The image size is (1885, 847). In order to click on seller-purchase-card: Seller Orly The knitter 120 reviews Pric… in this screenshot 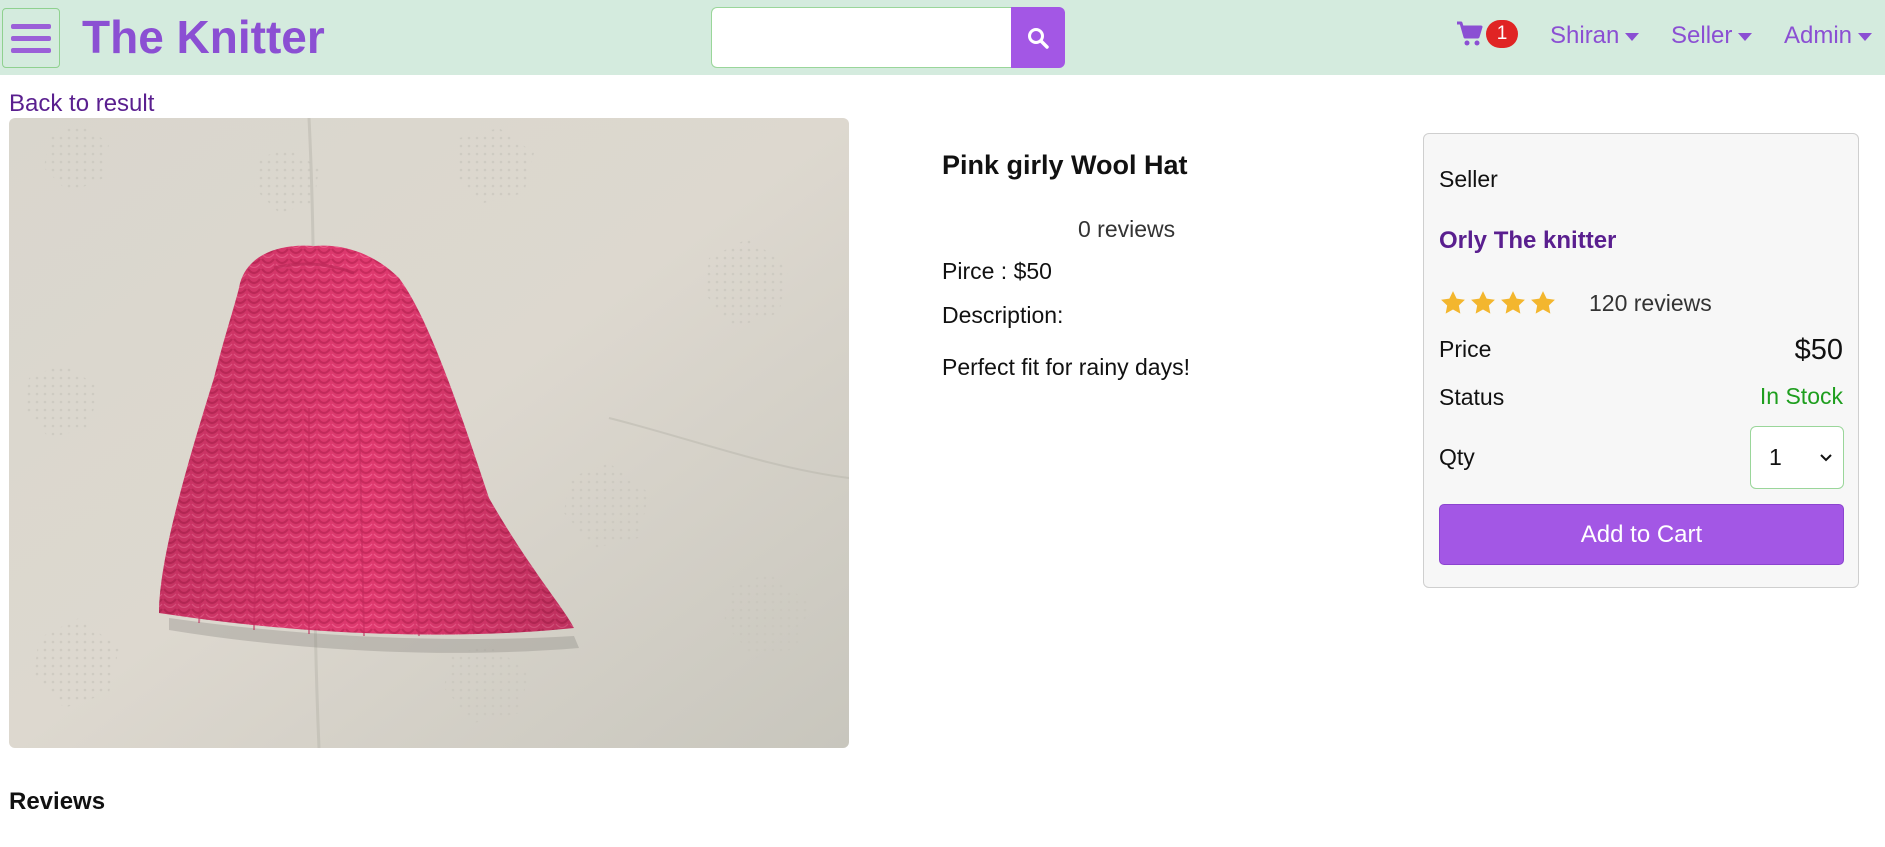, I will do `click(1641, 360)`.